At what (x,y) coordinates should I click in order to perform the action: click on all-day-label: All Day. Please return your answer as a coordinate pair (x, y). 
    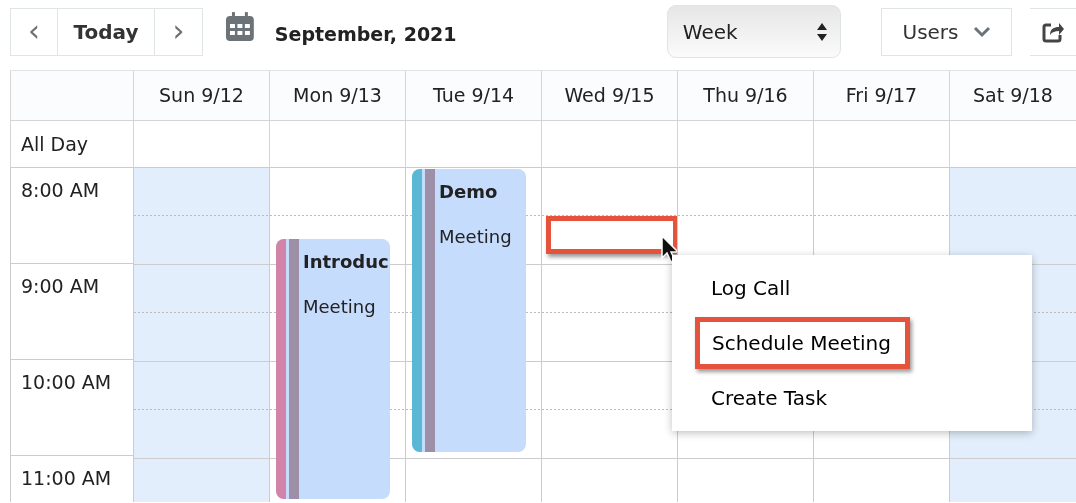
    Looking at the image, I should click on (71, 144).